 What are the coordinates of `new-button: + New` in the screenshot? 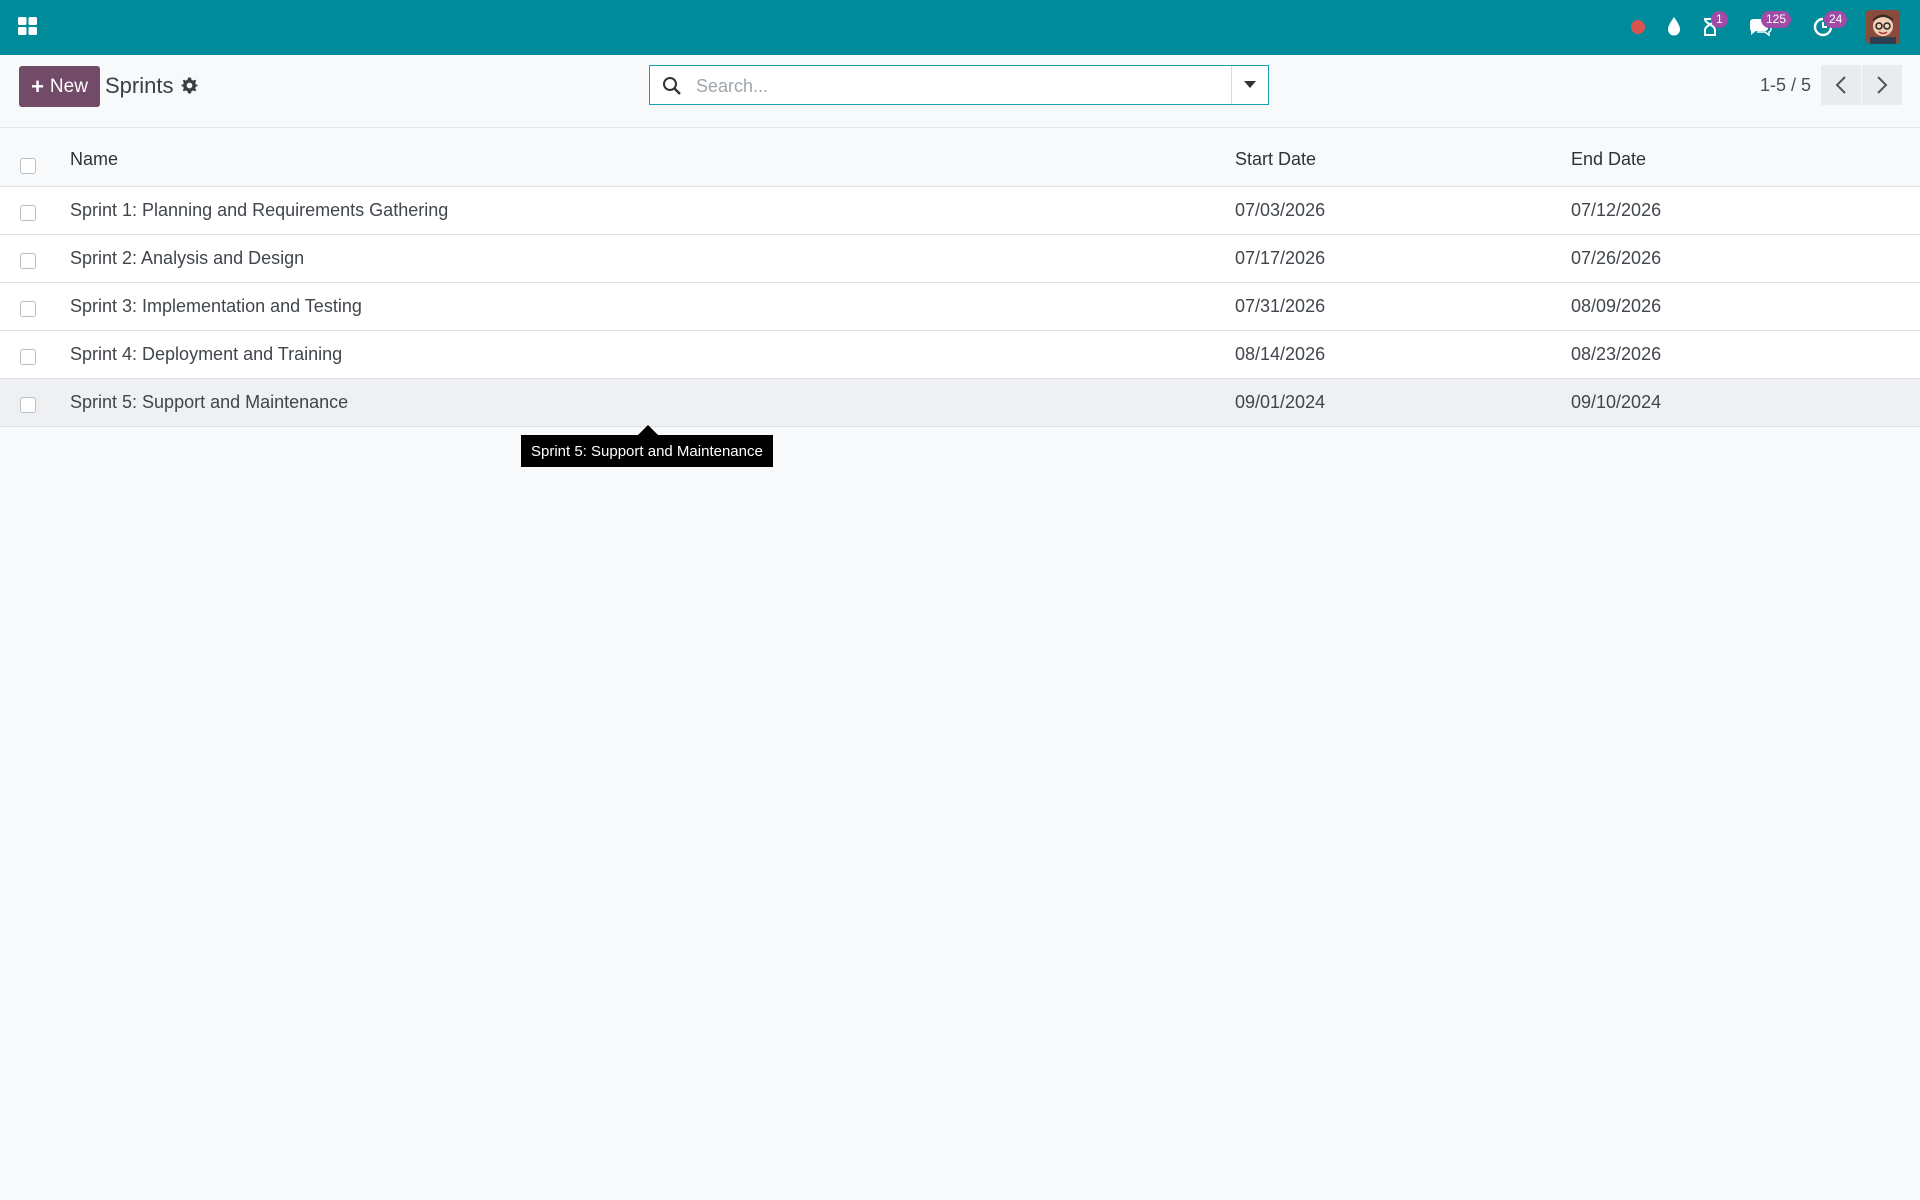 It's located at (59, 86).